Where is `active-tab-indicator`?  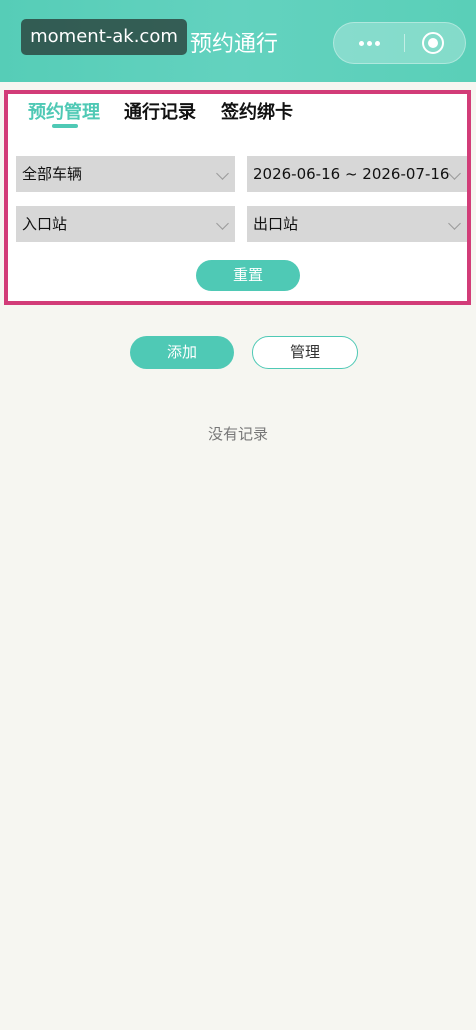 active-tab-indicator is located at coordinates (65, 126).